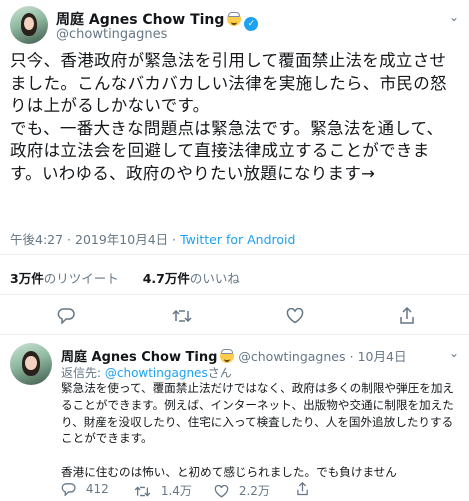 This screenshot has width=469, height=501. I want to click on retweet-count: 1.4万, so click(176, 491).